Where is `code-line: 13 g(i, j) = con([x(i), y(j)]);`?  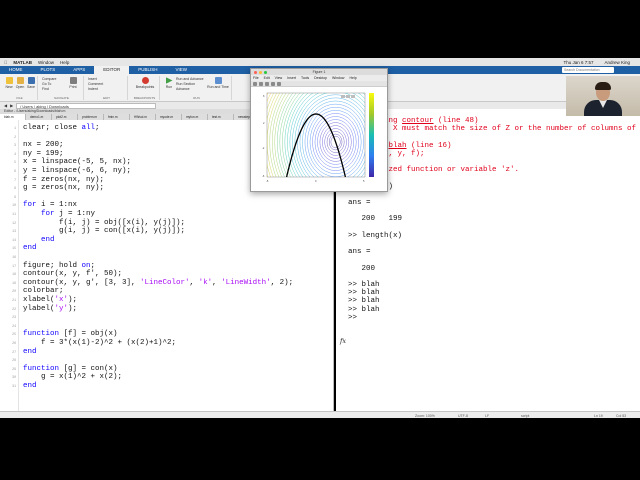 code-line: 13 g(i, j) = con([x(i), y(j)]); is located at coordinates (166, 231).